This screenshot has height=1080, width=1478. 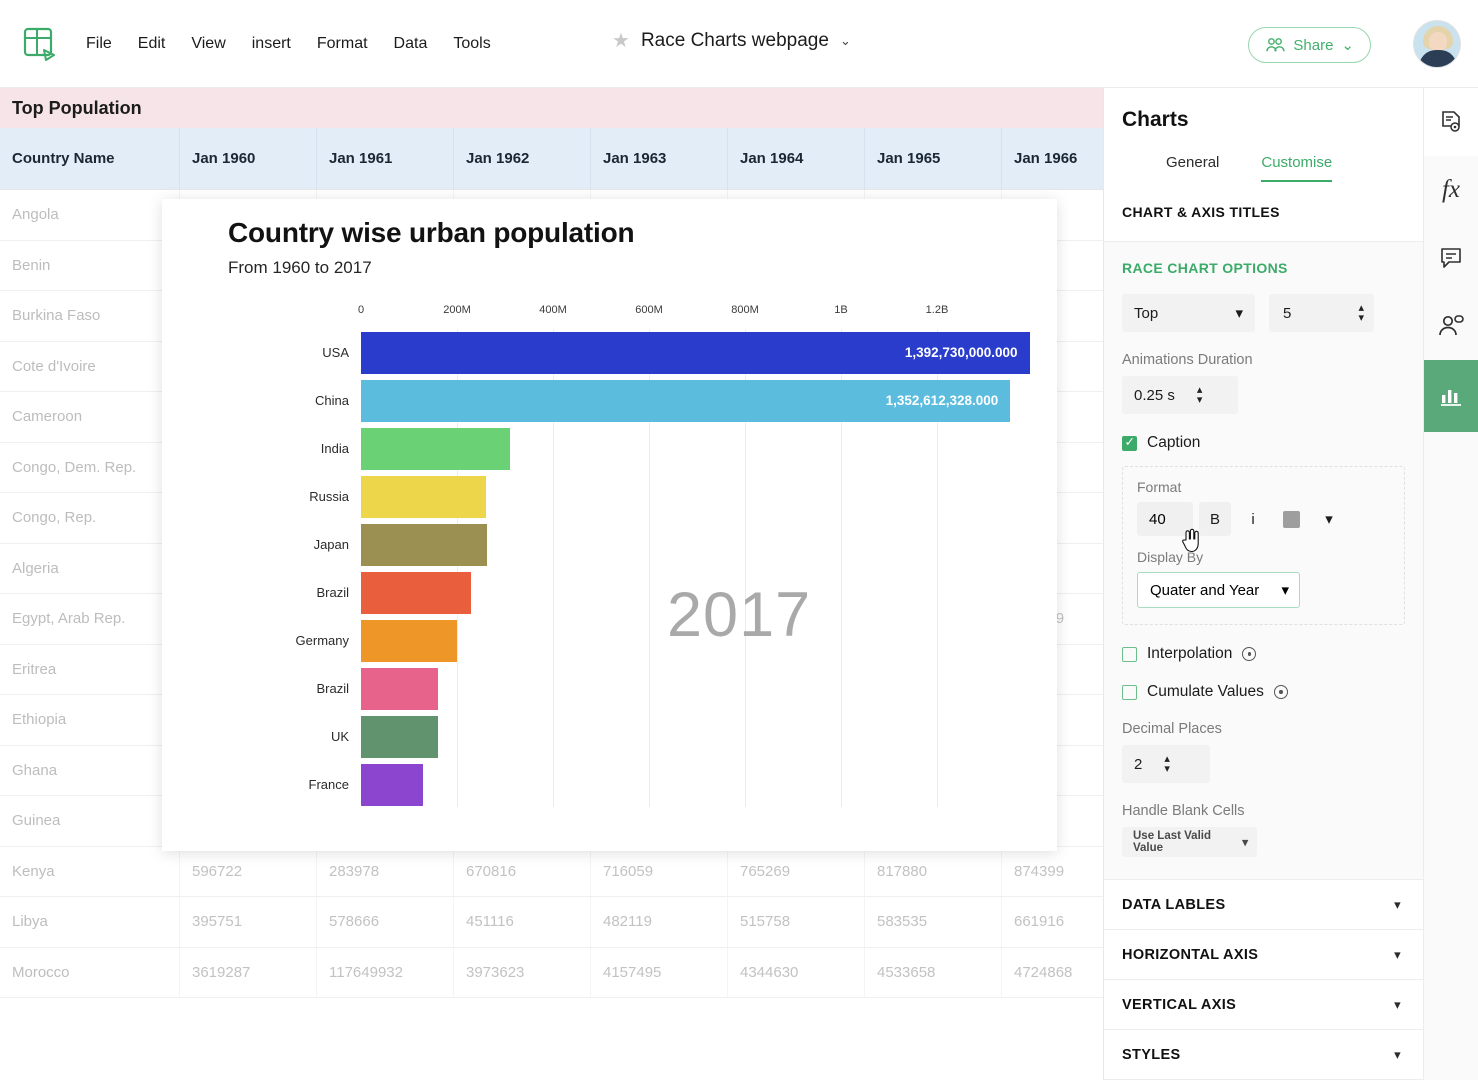 I want to click on menu-item-format: Format, so click(x=342, y=44).